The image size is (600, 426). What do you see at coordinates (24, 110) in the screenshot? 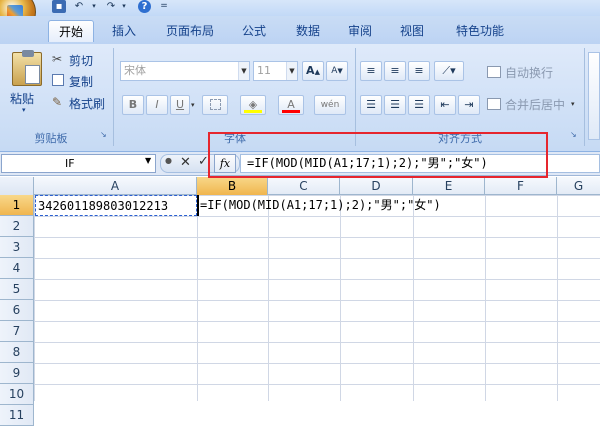
I see `paste-dropdown-icon: ▾` at bounding box center [24, 110].